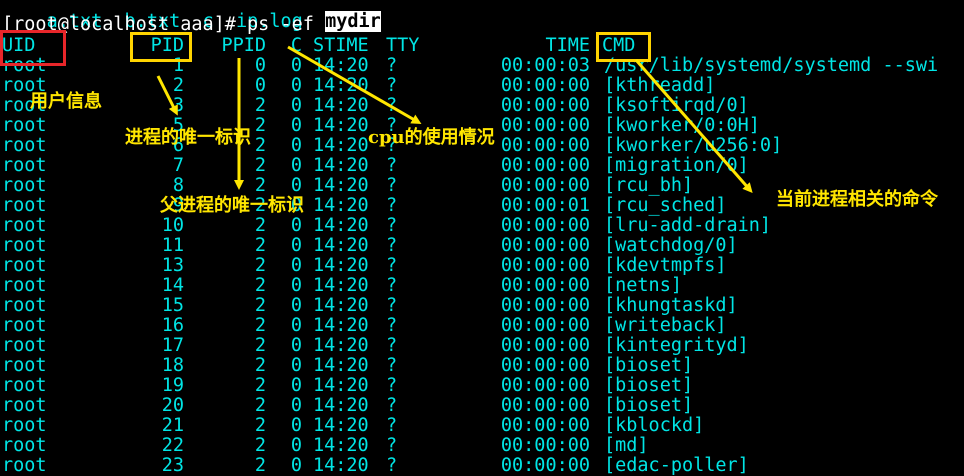 This screenshot has height=476, width=964. I want to click on note-cpu: cpu的使用情况, so click(431, 137).